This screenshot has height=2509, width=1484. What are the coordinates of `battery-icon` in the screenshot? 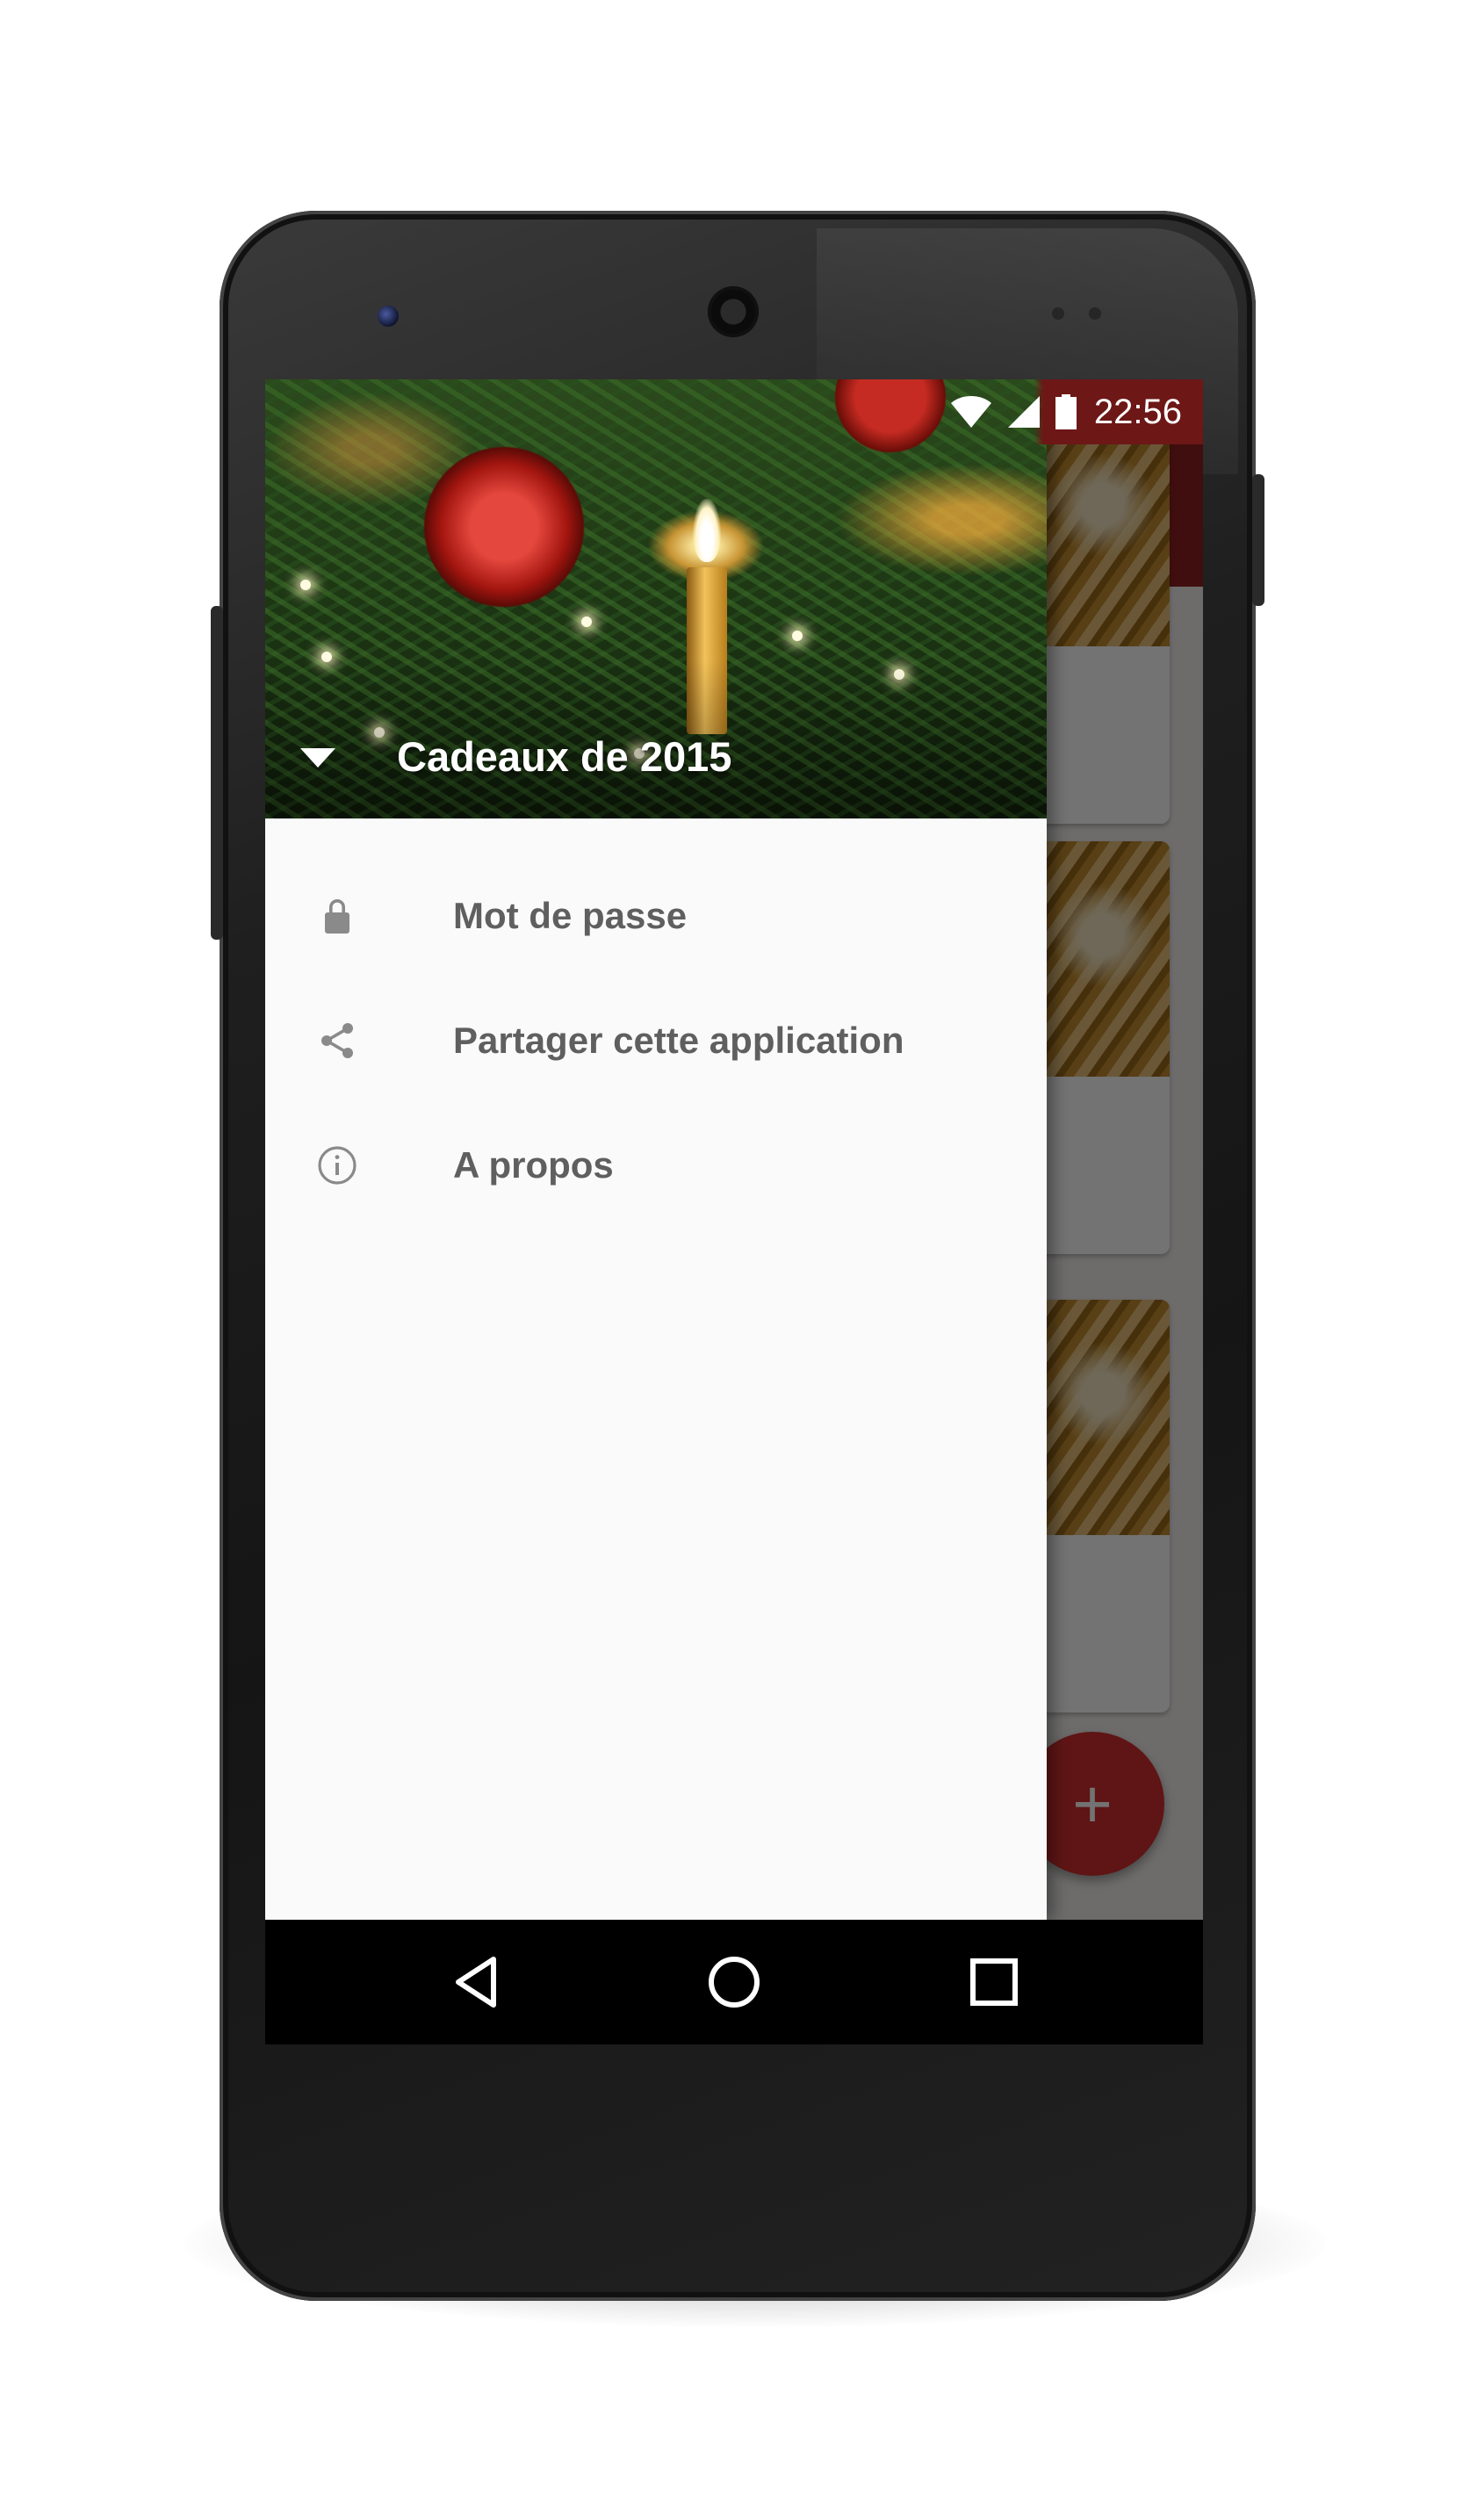 It's located at (1066, 411).